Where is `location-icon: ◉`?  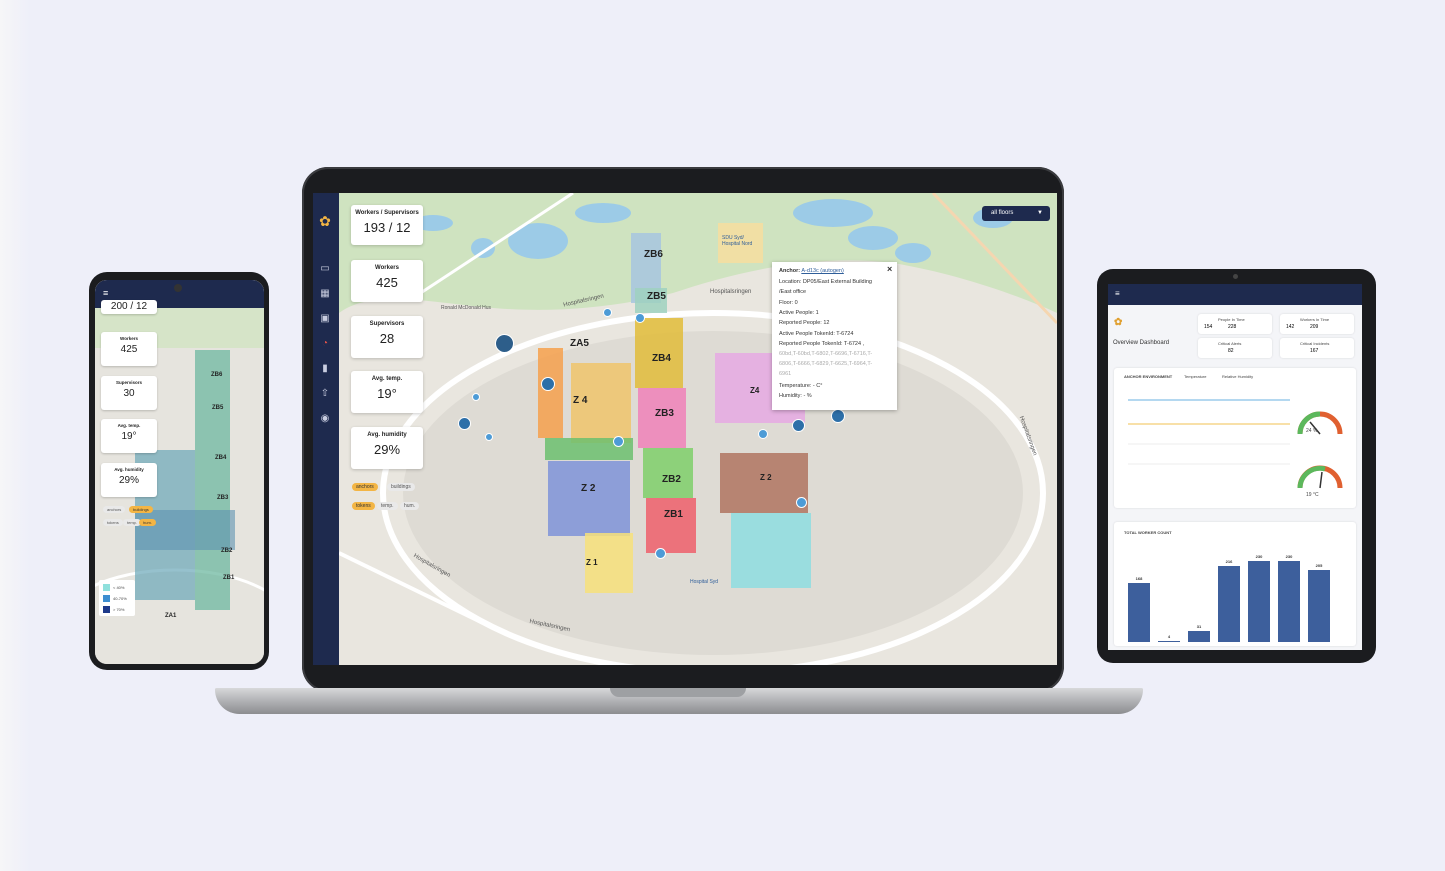 location-icon: ◉ is located at coordinates (325, 419).